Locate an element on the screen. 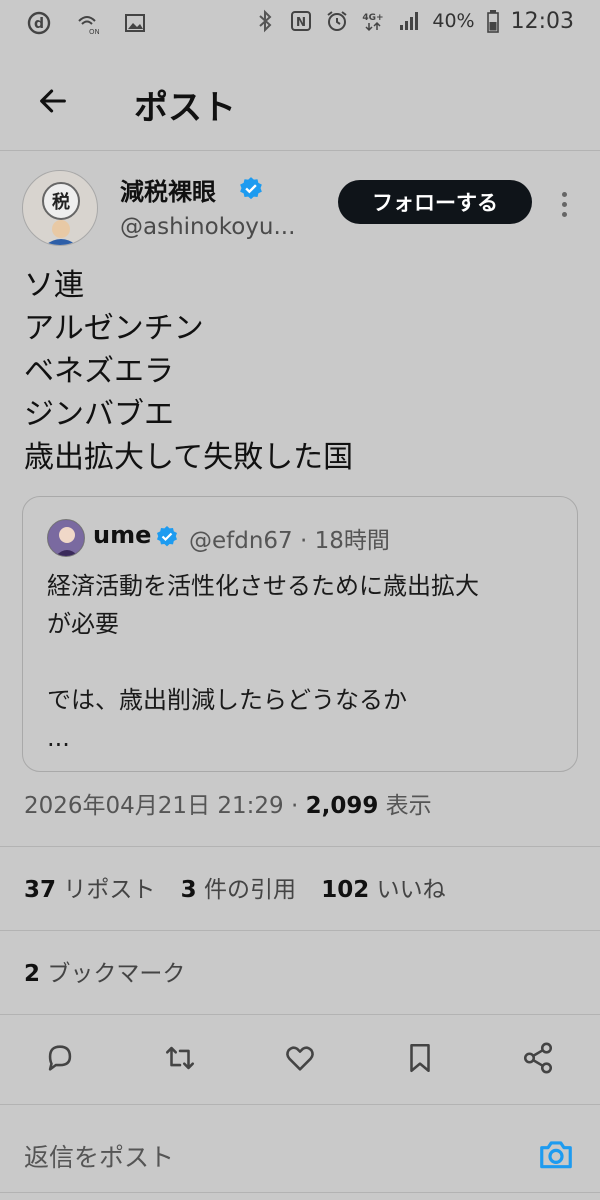 This screenshot has height=1200, width=600. action-bar is located at coordinates (300, 1058).